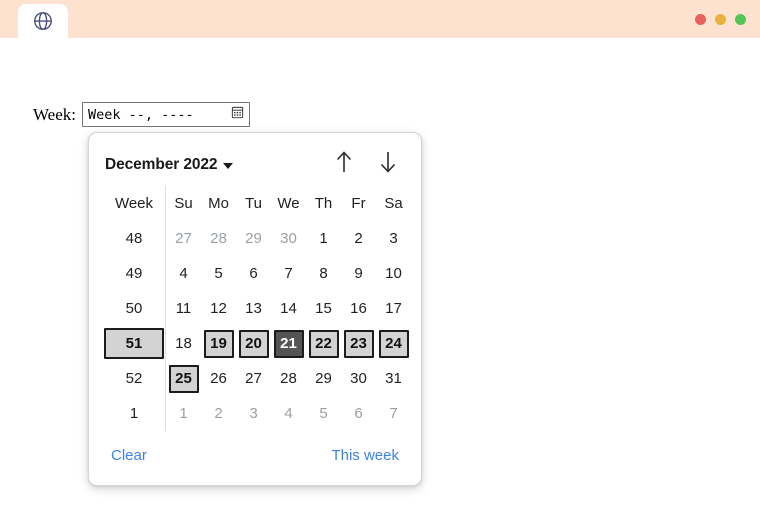 The height and width of the screenshot is (529, 760). Describe the element at coordinates (134, 308) in the screenshot. I see `week-number-cell: 50` at that location.